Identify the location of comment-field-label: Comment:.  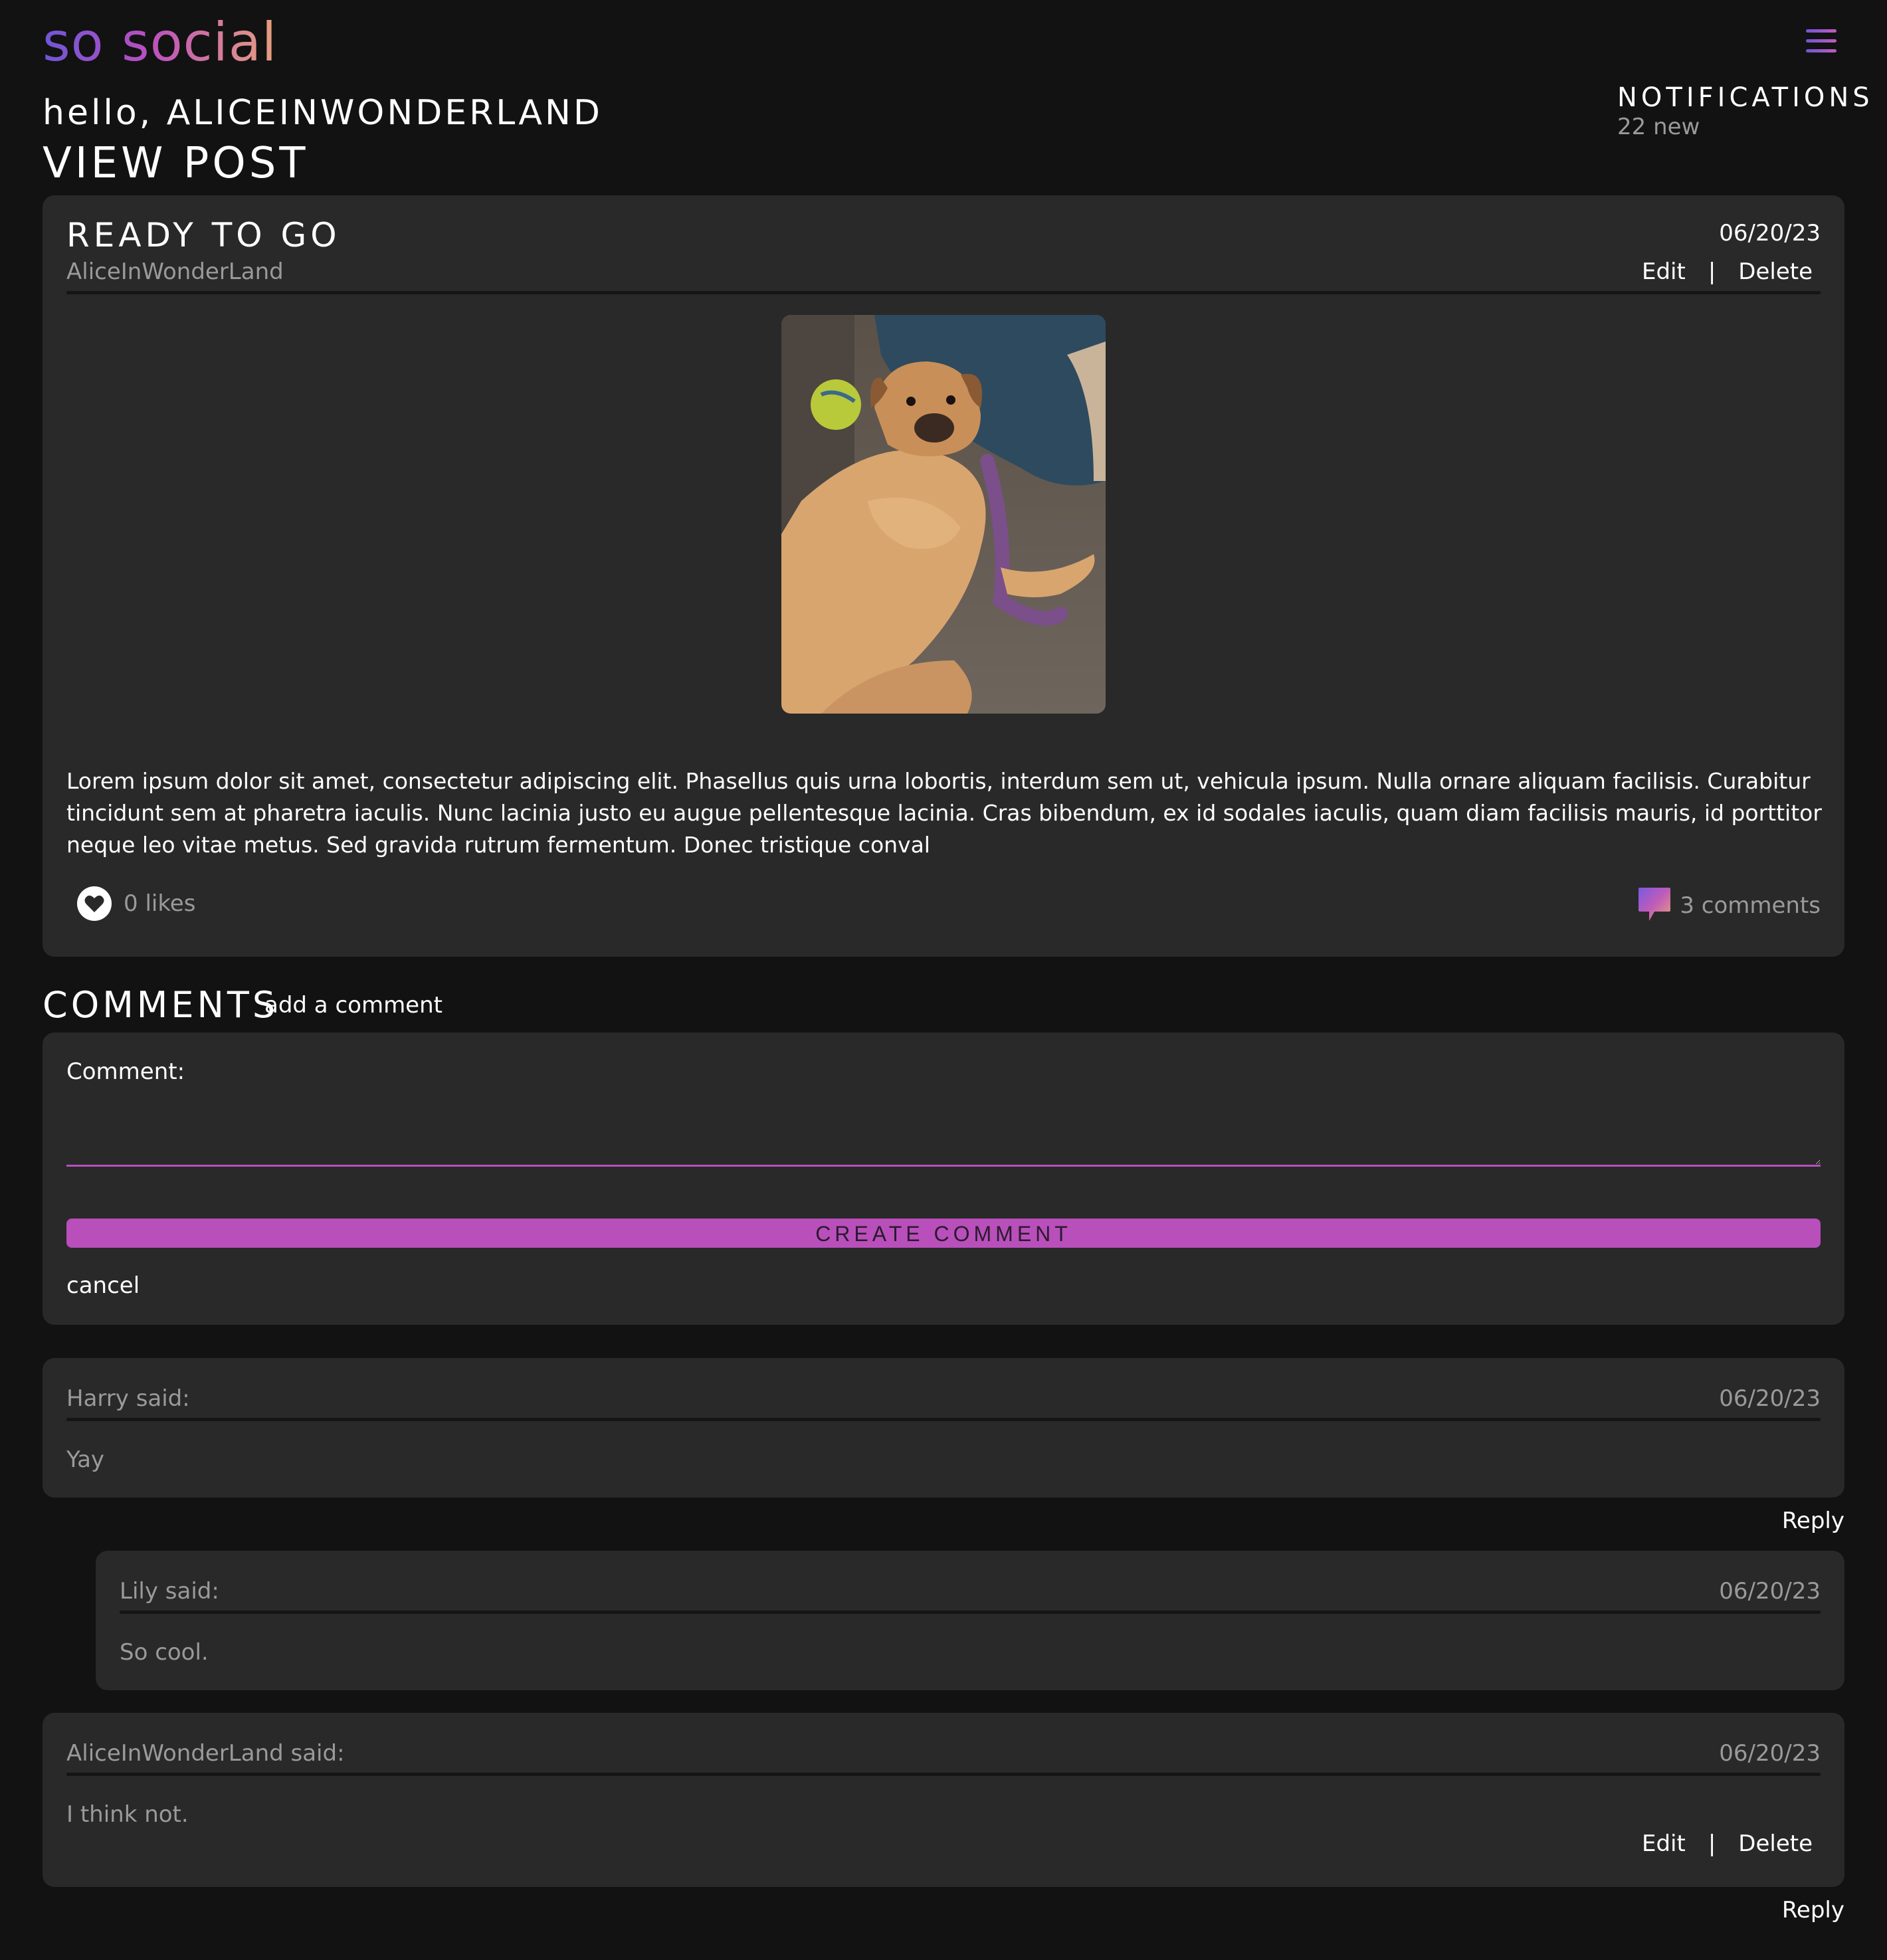
(125, 1071).